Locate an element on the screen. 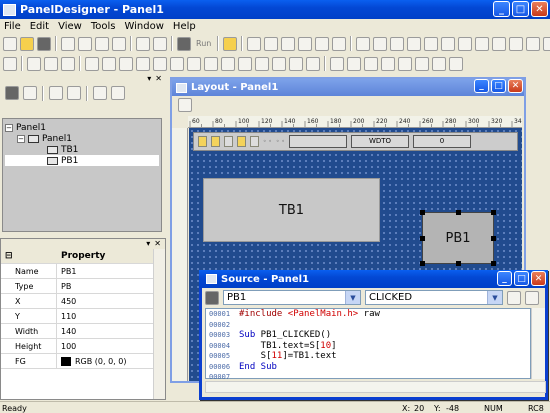 This screenshot has height=413, width=550. event-select: CLICKED ▼ is located at coordinates (434, 297).